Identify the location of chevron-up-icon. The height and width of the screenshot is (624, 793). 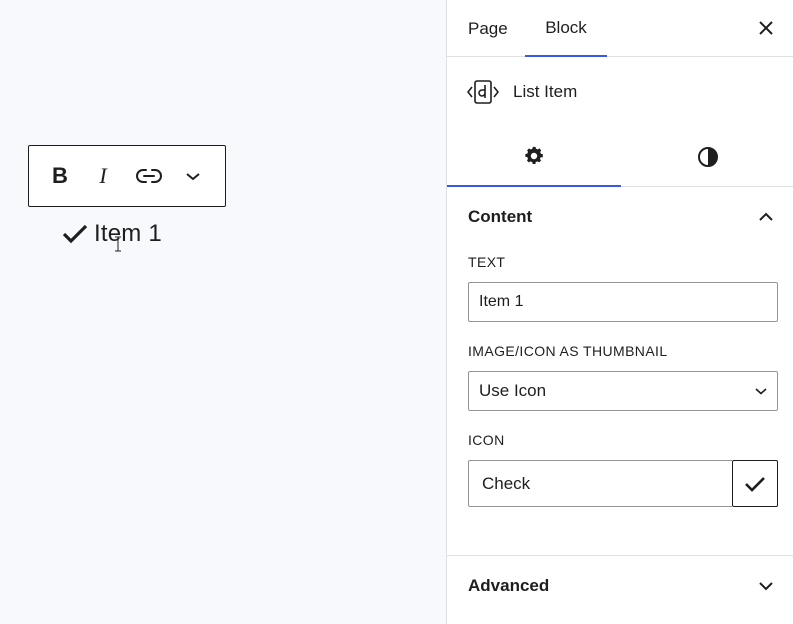
(766, 216).